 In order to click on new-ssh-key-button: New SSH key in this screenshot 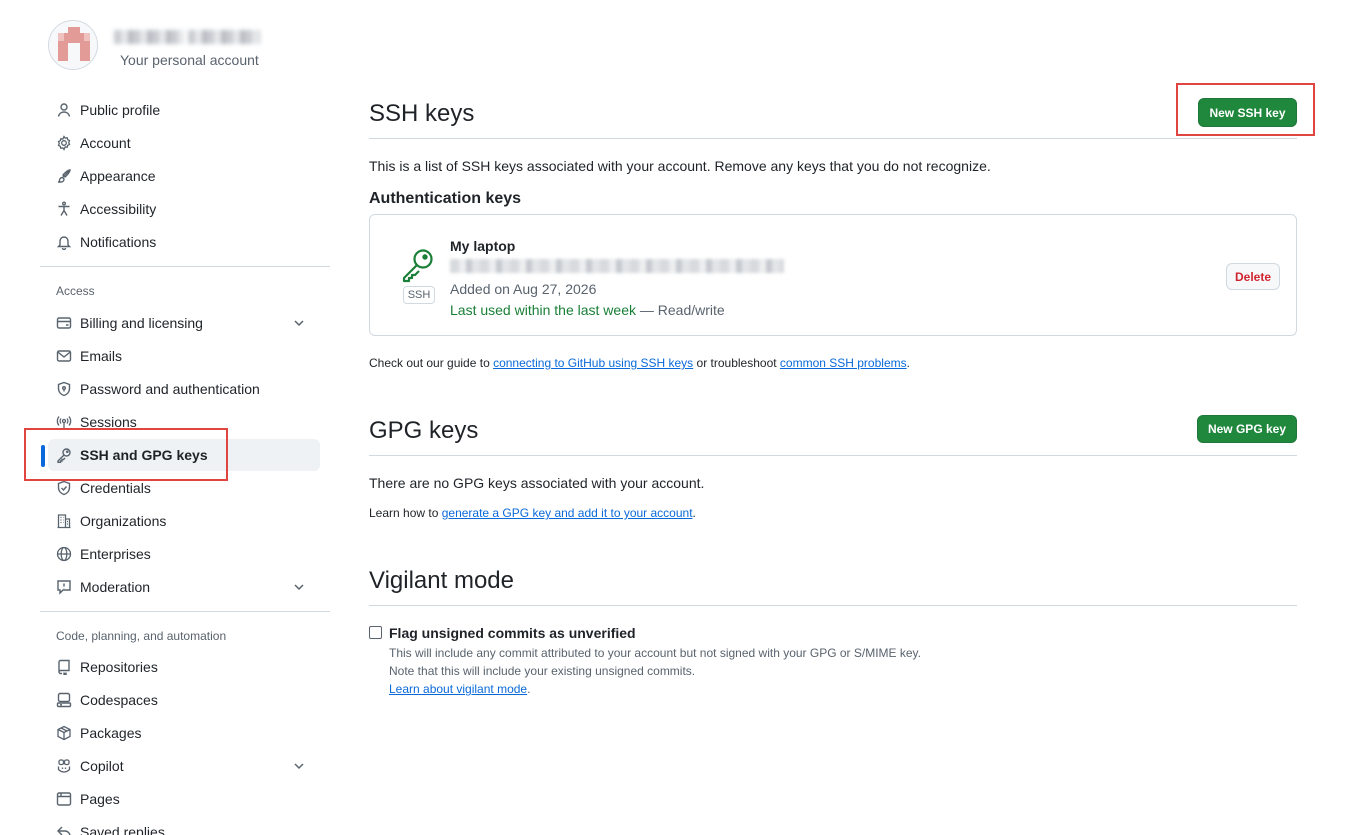, I will do `click(1247, 112)`.